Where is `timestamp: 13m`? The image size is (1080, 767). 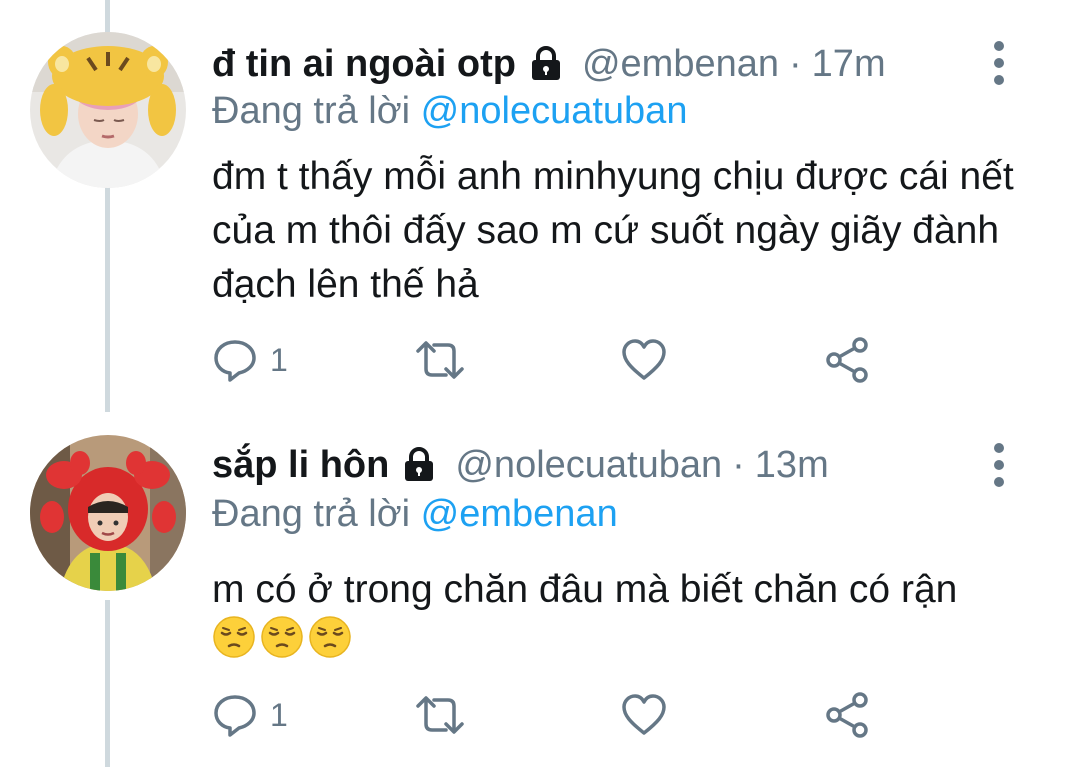 timestamp: 13m is located at coordinates (792, 465).